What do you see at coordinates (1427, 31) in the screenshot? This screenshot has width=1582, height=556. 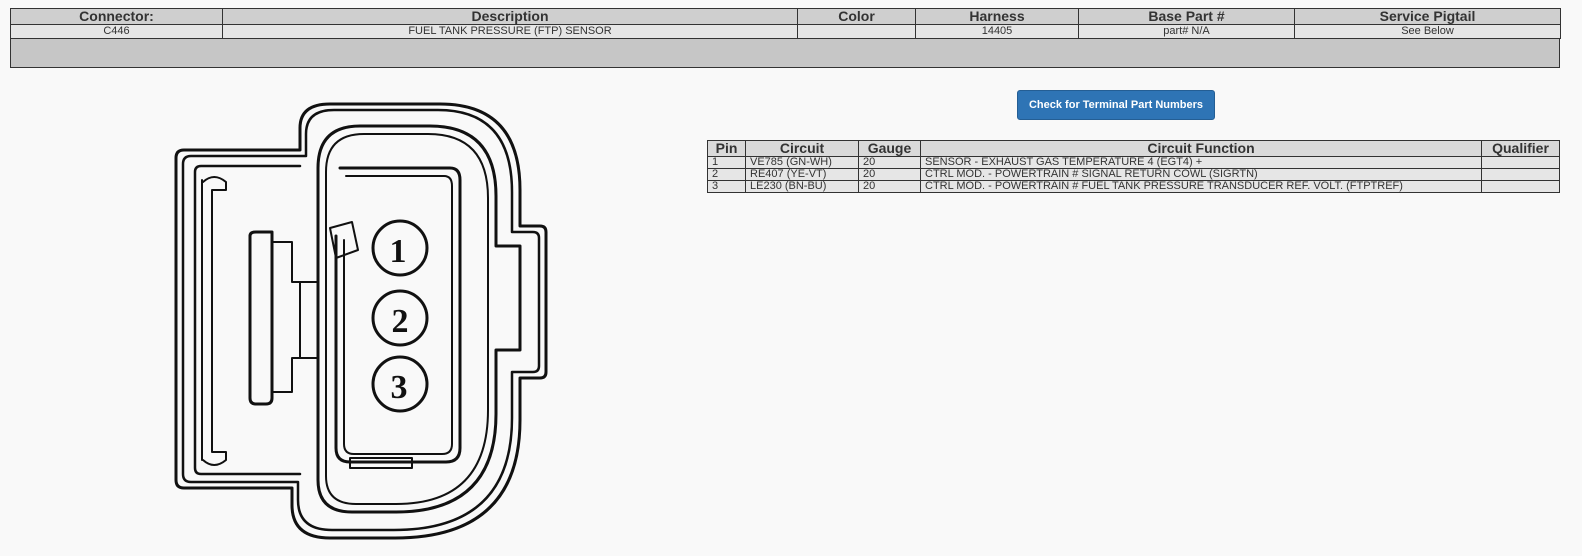 I see `connector-service-pigtail: See Below` at bounding box center [1427, 31].